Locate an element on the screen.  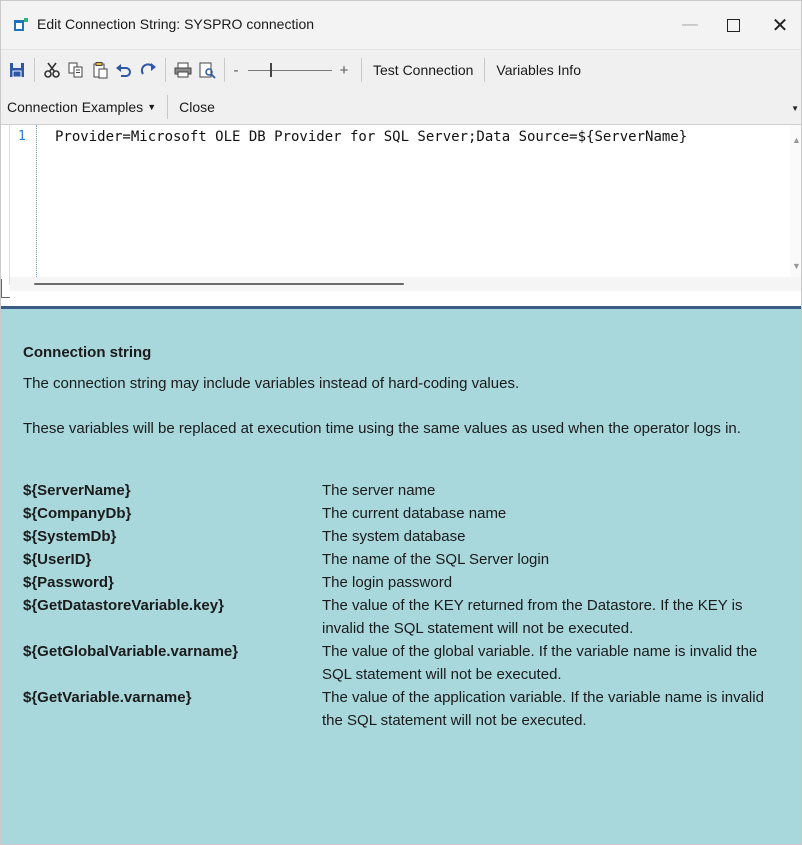
connection-examples-label: Connection Examples is located at coordinates (75, 107).